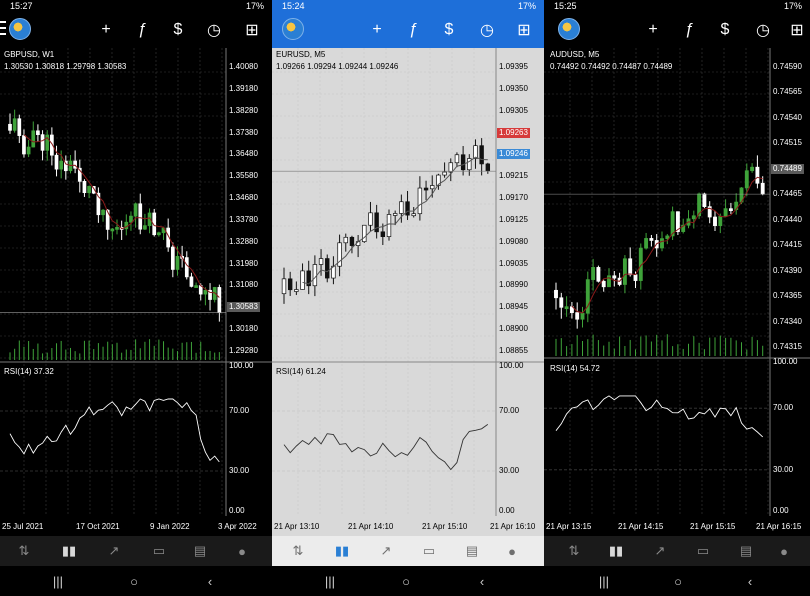  What do you see at coordinates (386, 551) in the screenshot?
I see `trade-icon: ↗` at bounding box center [386, 551].